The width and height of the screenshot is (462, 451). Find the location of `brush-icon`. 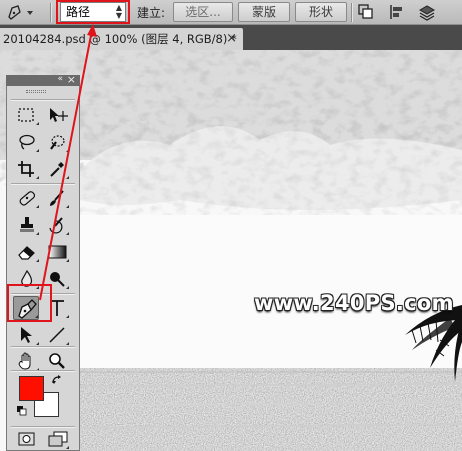

brush-icon is located at coordinates (57, 198).